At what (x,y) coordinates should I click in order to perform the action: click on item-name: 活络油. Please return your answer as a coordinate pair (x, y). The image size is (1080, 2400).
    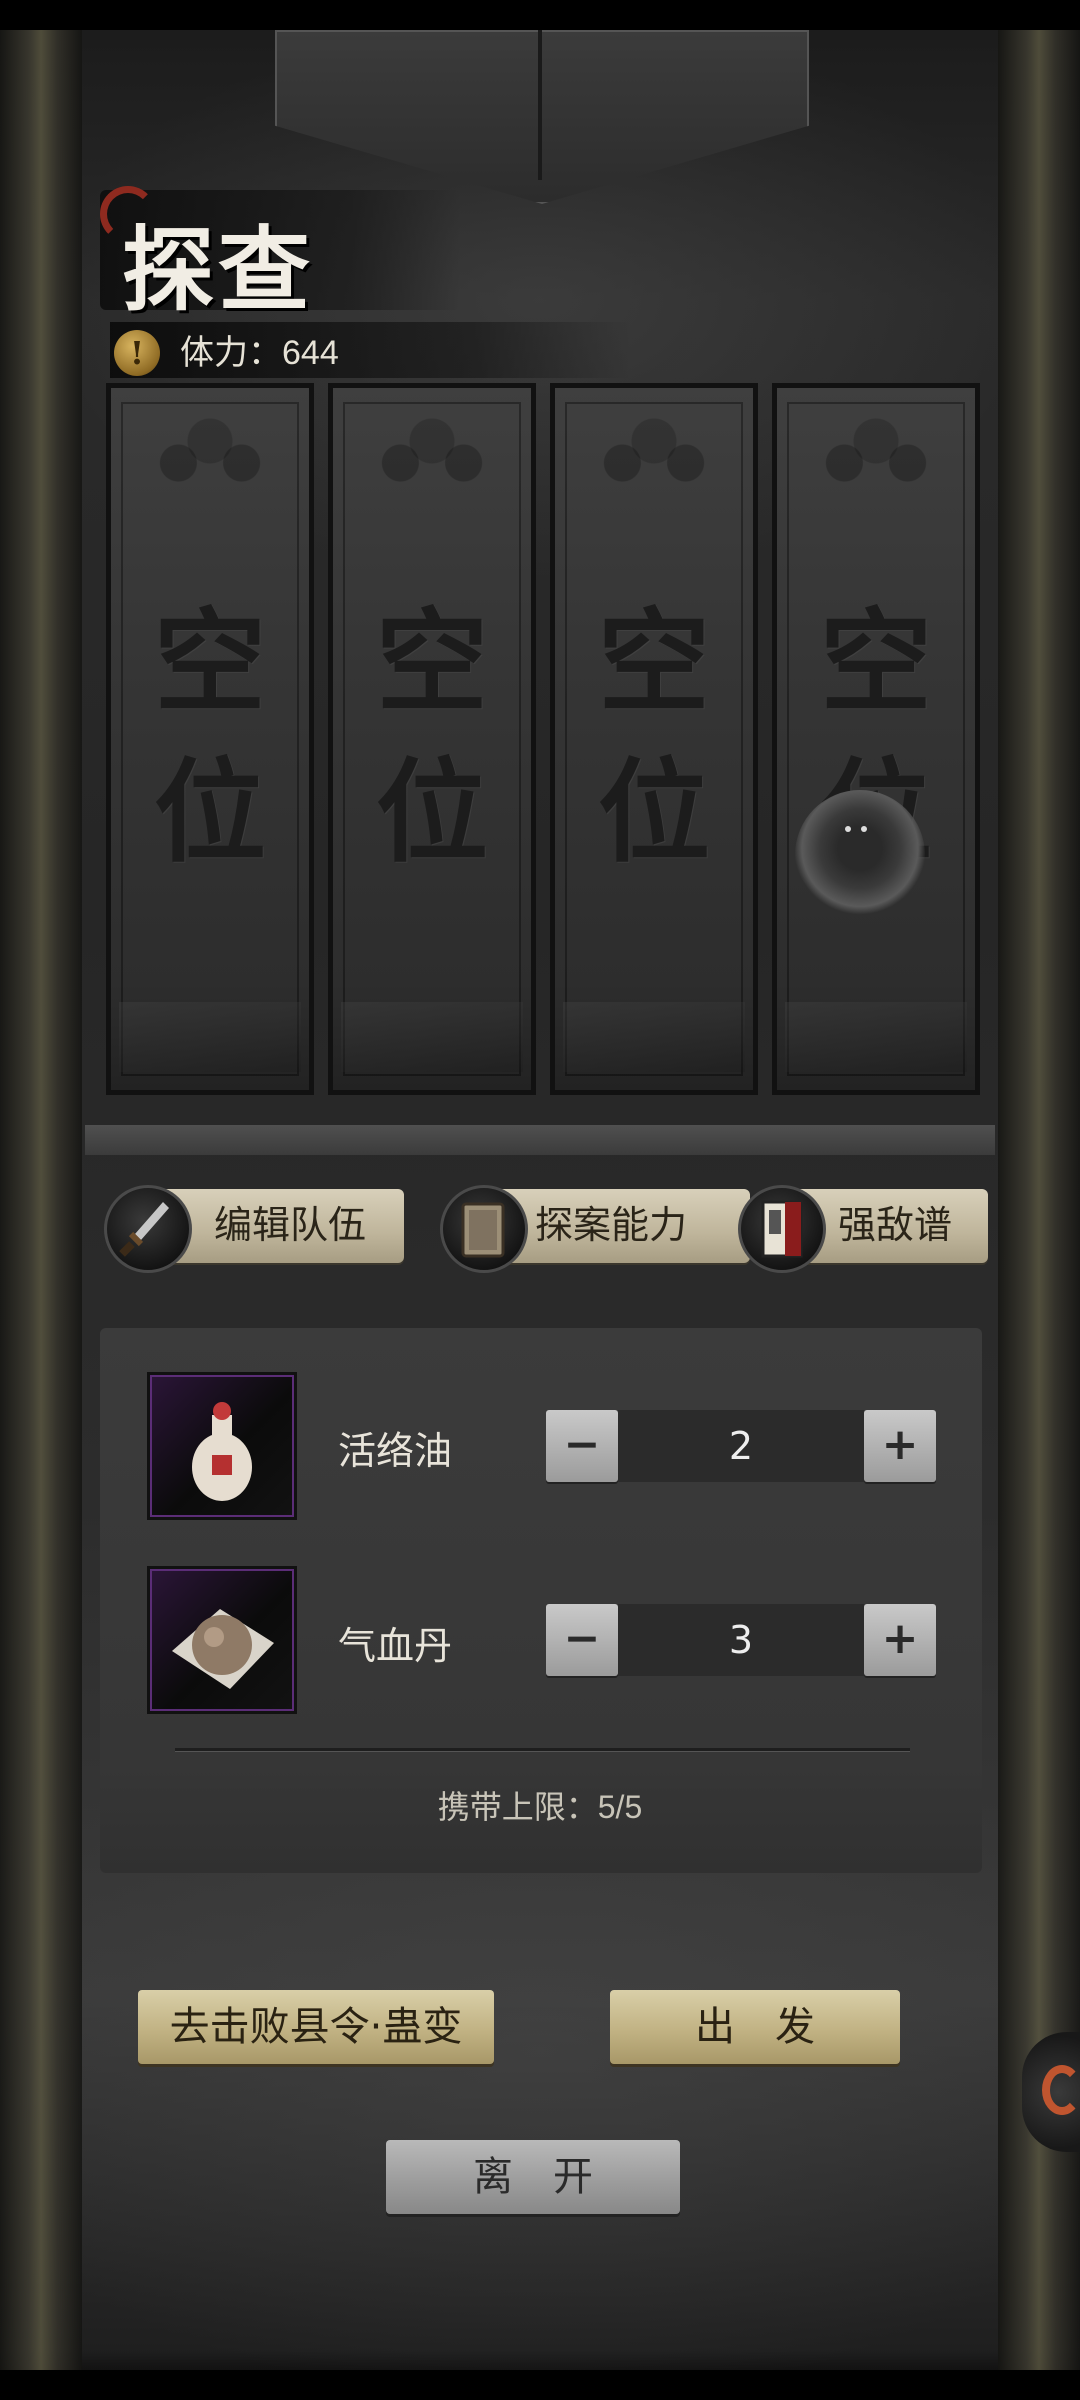
    Looking at the image, I should click on (395, 1452).